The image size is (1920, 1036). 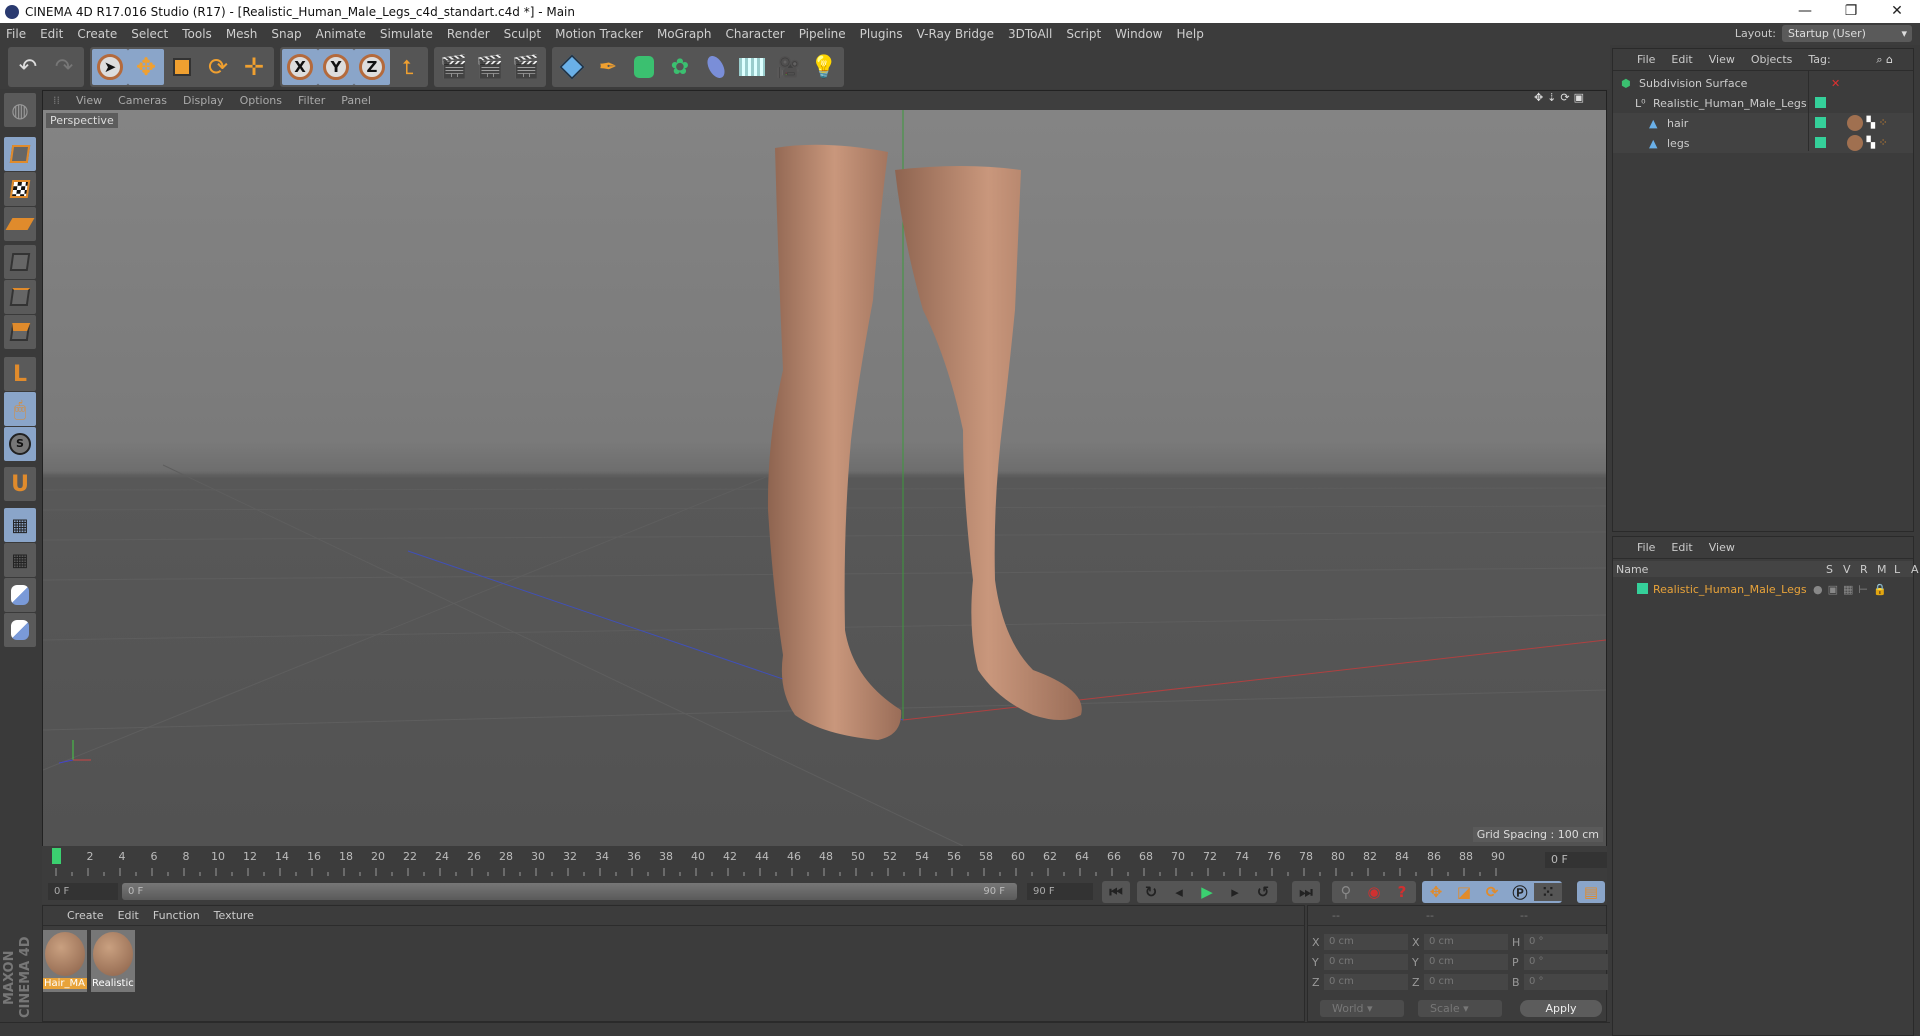 I want to click on solo-button: S, so click(x=20, y=444).